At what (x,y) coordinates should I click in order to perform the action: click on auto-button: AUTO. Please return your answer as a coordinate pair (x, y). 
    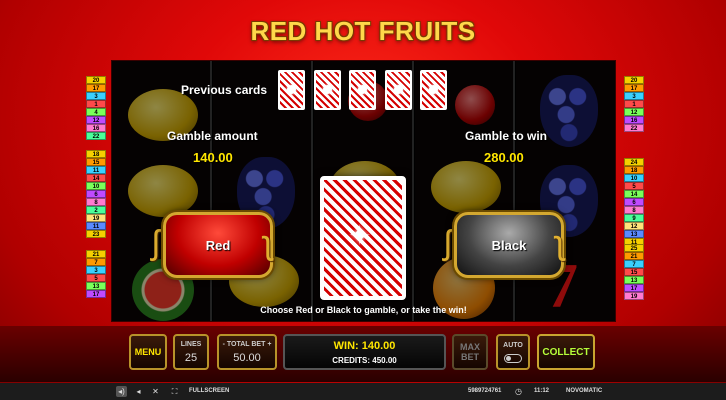
    Looking at the image, I should click on (513, 352).